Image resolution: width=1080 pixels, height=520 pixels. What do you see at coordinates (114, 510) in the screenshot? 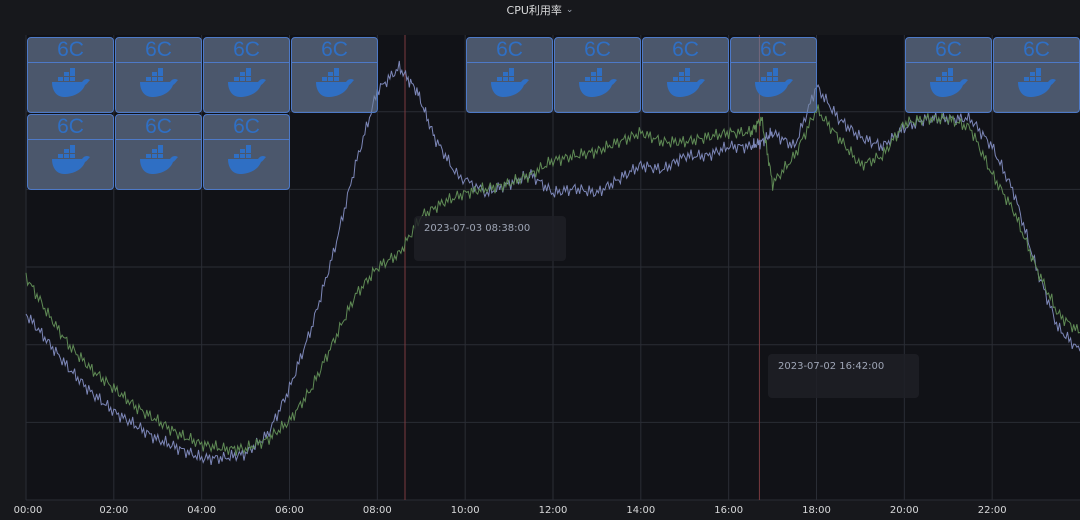
I see `x-tick-label: 02:00` at bounding box center [114, 510].